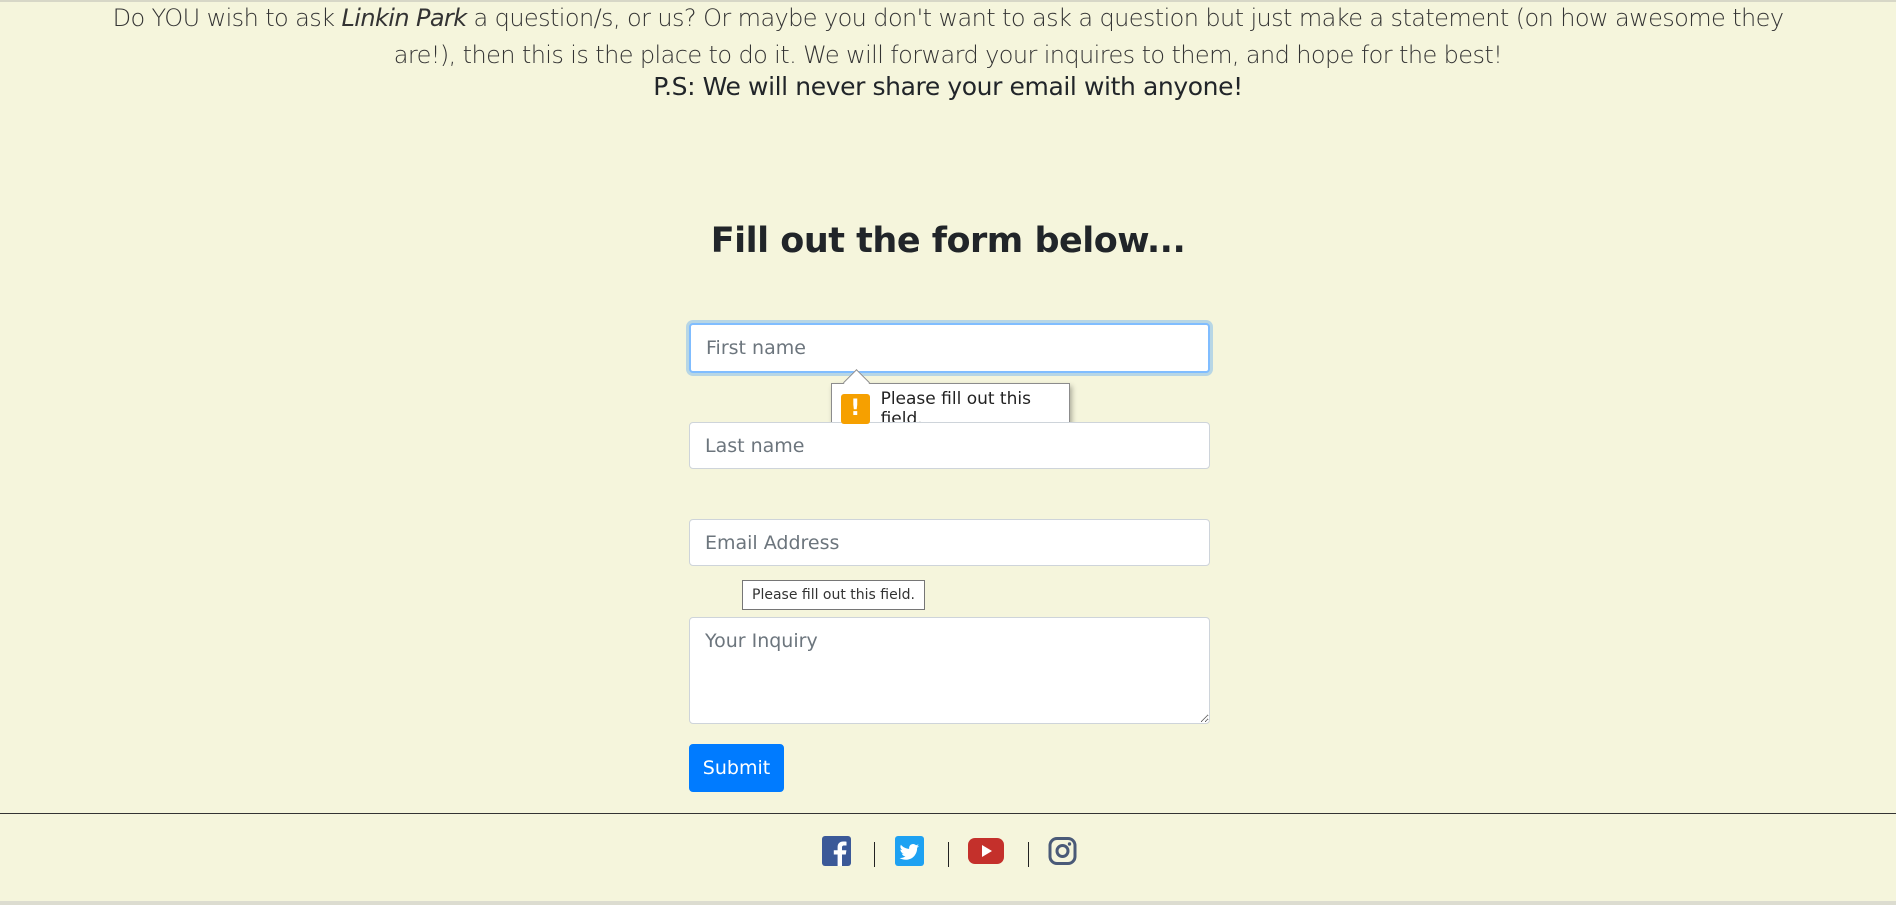 The height and width of the screenshot is (905, 1896). What do you see at coordinates (949, 670) in the screenshot?
I see `inquiry-textarea` at bounding box center [949, 670].